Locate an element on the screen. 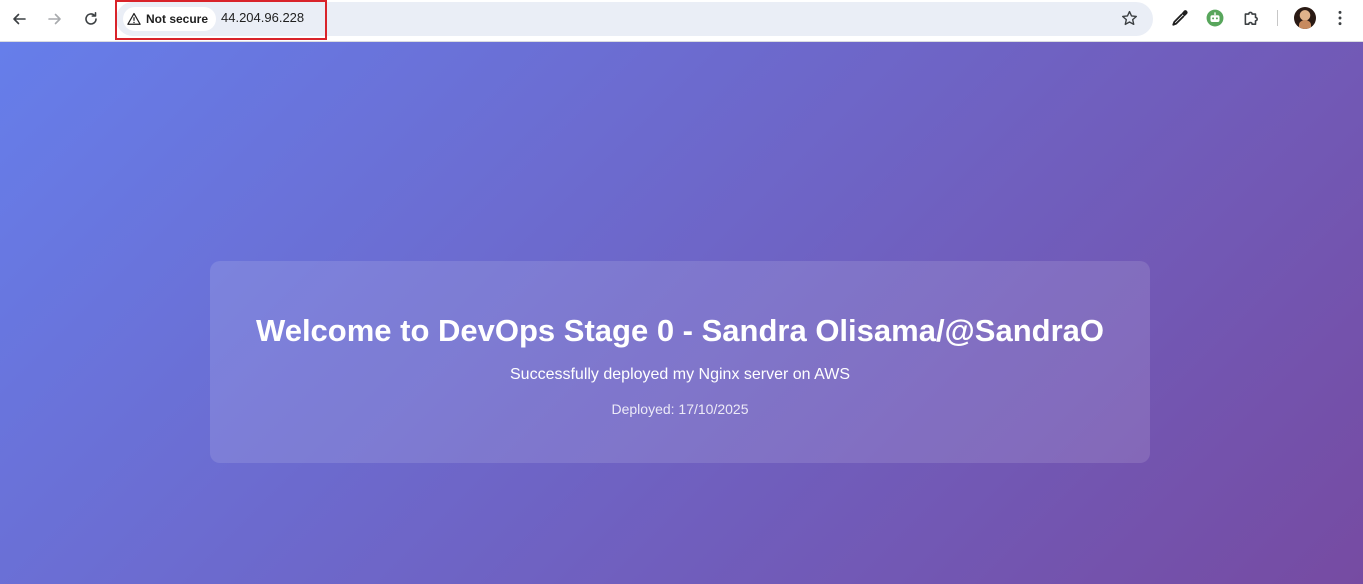  eyedropper-extension-button is located at coordinates (1180, 18).